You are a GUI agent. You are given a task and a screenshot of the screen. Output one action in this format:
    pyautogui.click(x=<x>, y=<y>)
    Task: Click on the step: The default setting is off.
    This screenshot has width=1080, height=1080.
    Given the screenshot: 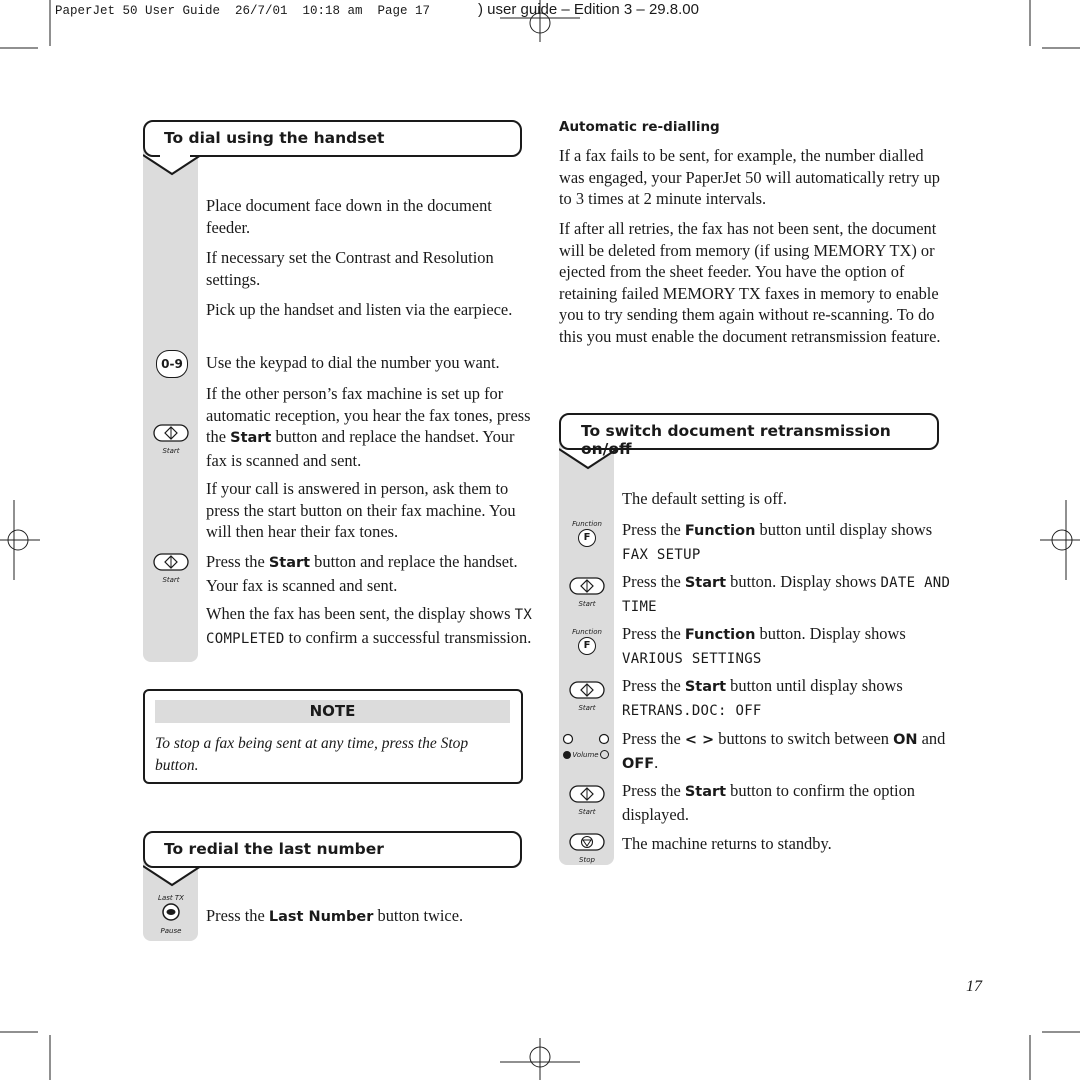 What is the action you would take?
    pyautogui.click(x=787, y=499)
    